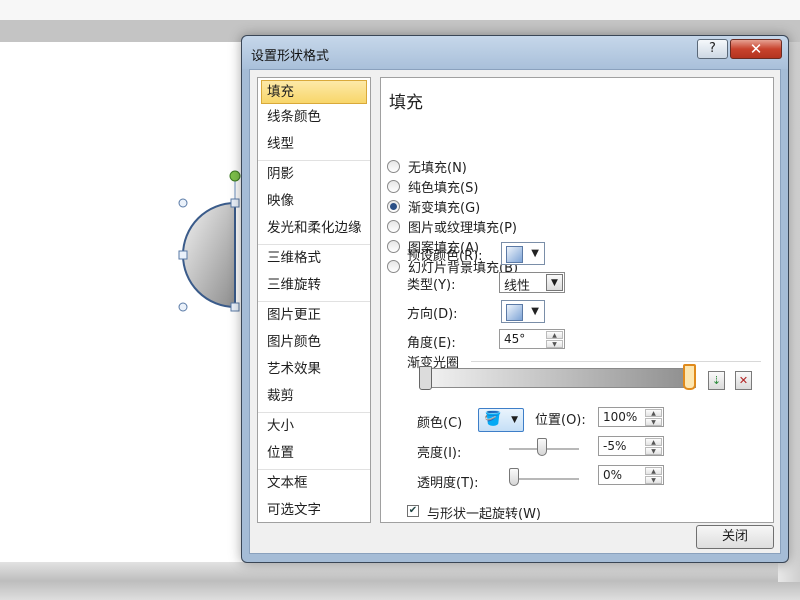  Describe the element at coordinates (314, 144) in the screenshot. I see `nav-item: 线型` at that location.